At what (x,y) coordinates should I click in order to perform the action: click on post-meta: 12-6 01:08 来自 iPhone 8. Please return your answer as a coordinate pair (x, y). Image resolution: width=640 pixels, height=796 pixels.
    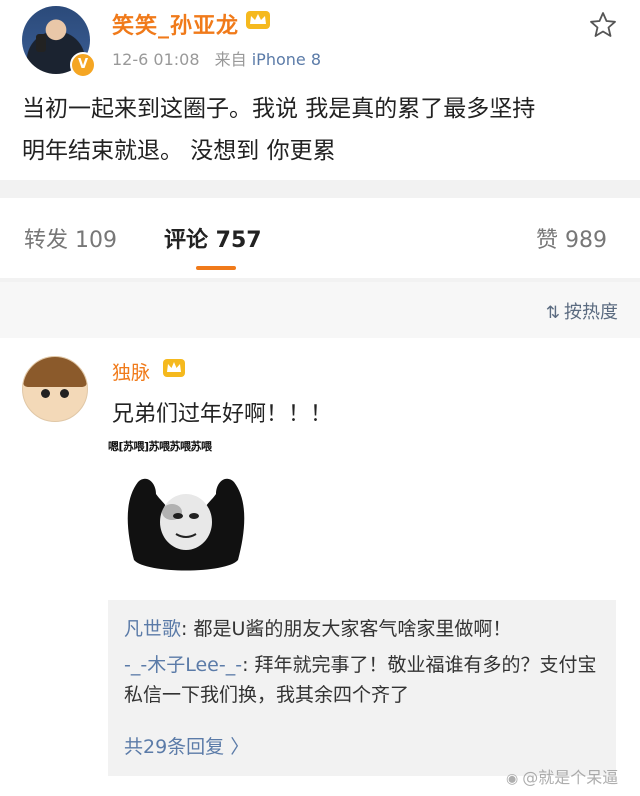
    Looking at the image, I should click on (216, 58).